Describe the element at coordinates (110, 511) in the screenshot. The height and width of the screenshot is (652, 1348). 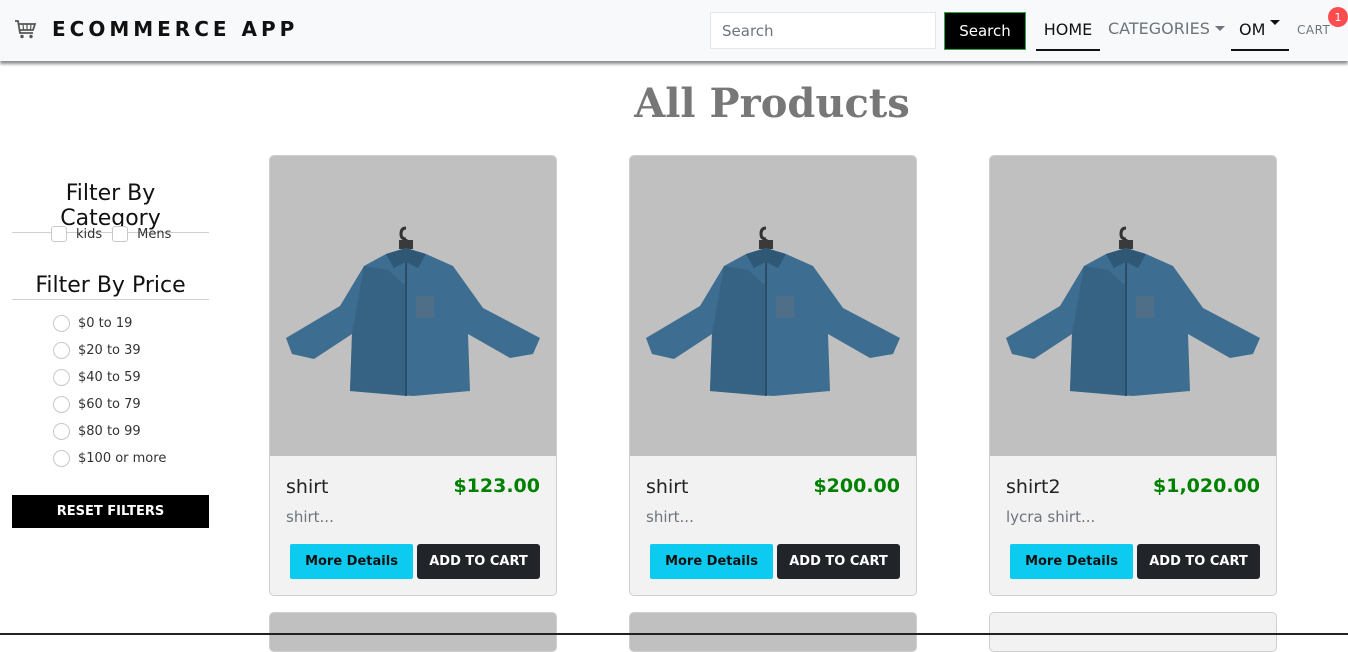
I see `reset-filters-button: RESET FILTERS` at that location.